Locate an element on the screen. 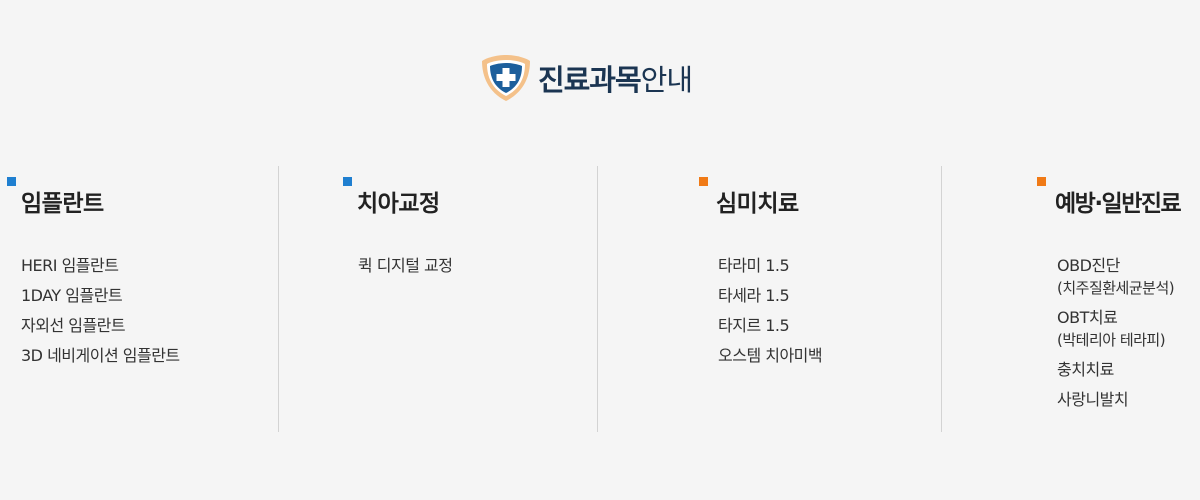  list-item-label: OBD진단 is located at coordinates (1088, 265).